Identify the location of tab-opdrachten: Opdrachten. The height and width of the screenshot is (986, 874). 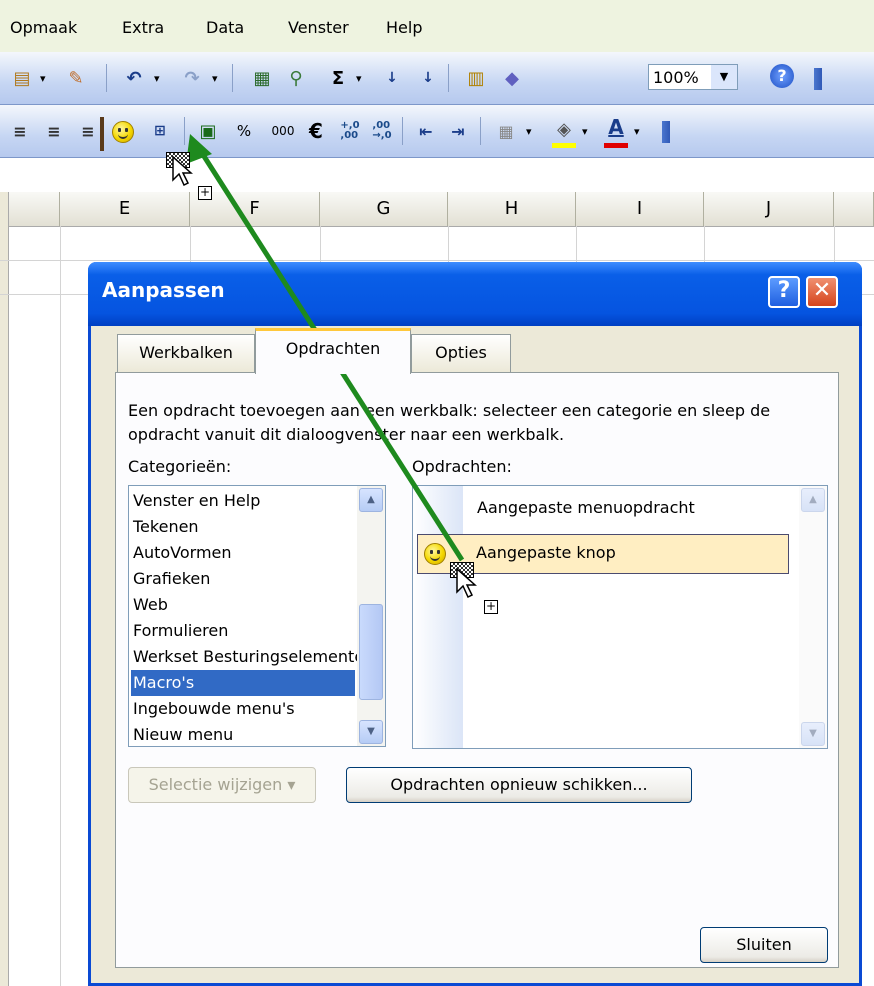
(333, 351).